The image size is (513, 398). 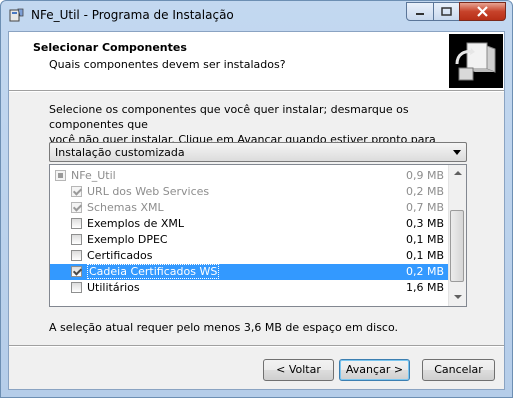 What do you see at coordinates (457, 152) in the screenshot?
I see `chevron-down-icon` at bounding box center [457, 152].